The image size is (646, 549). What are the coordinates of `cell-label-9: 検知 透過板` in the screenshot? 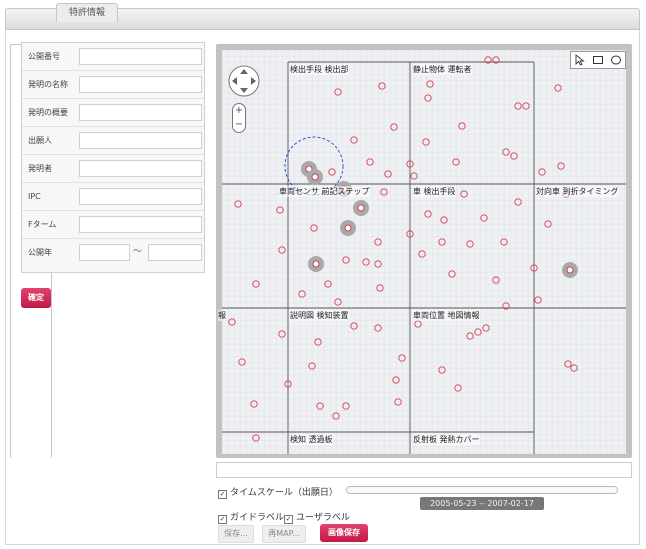 It's located at (311, 439).